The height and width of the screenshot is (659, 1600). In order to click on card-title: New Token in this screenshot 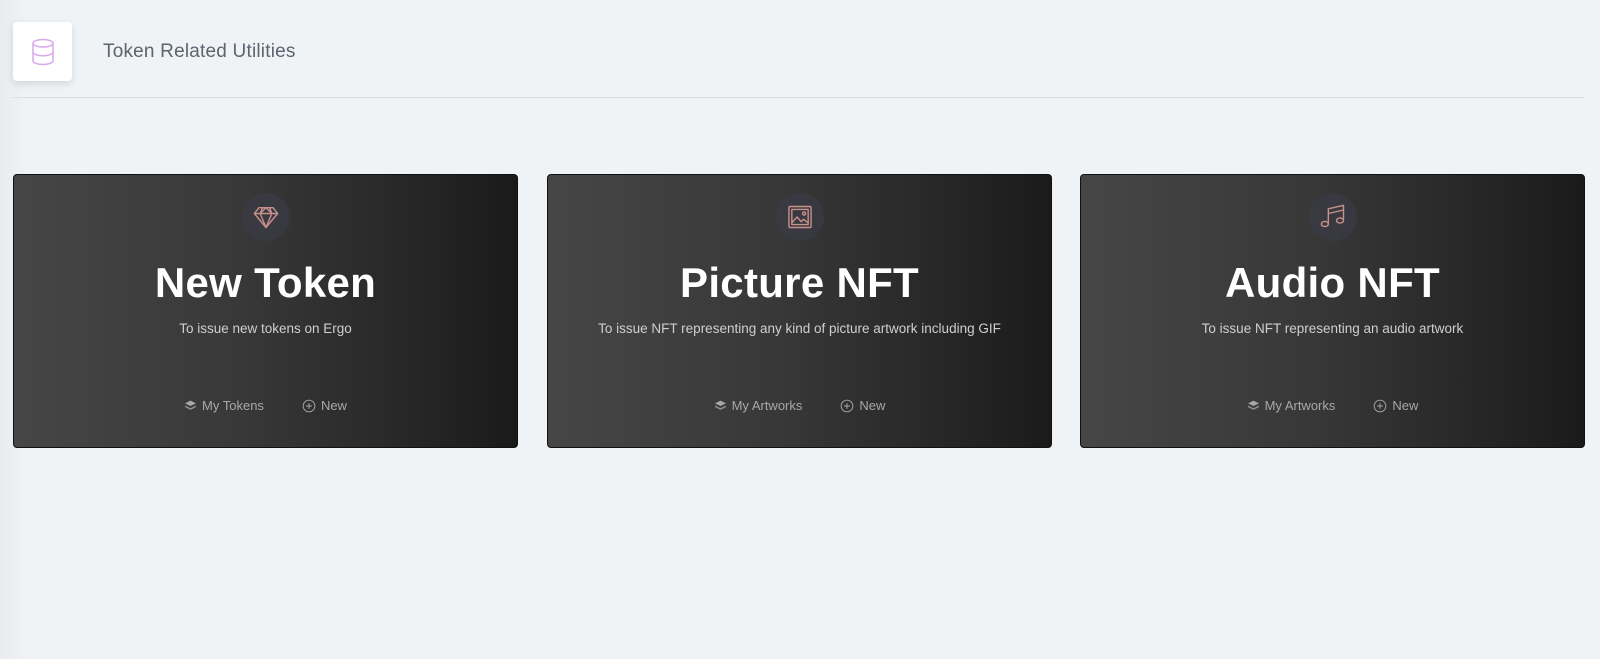, I will do `click(265, 282)`.